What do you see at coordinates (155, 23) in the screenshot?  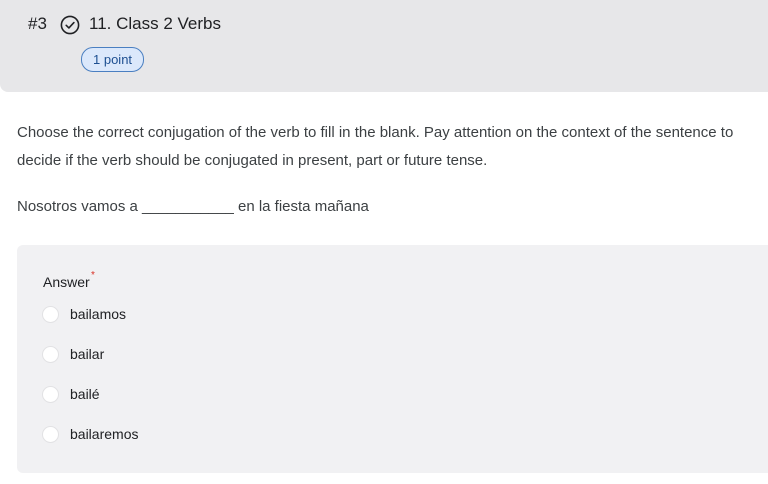 I see `question-title: 11. Class 2 Verbs` at bounding box center [155, 23].